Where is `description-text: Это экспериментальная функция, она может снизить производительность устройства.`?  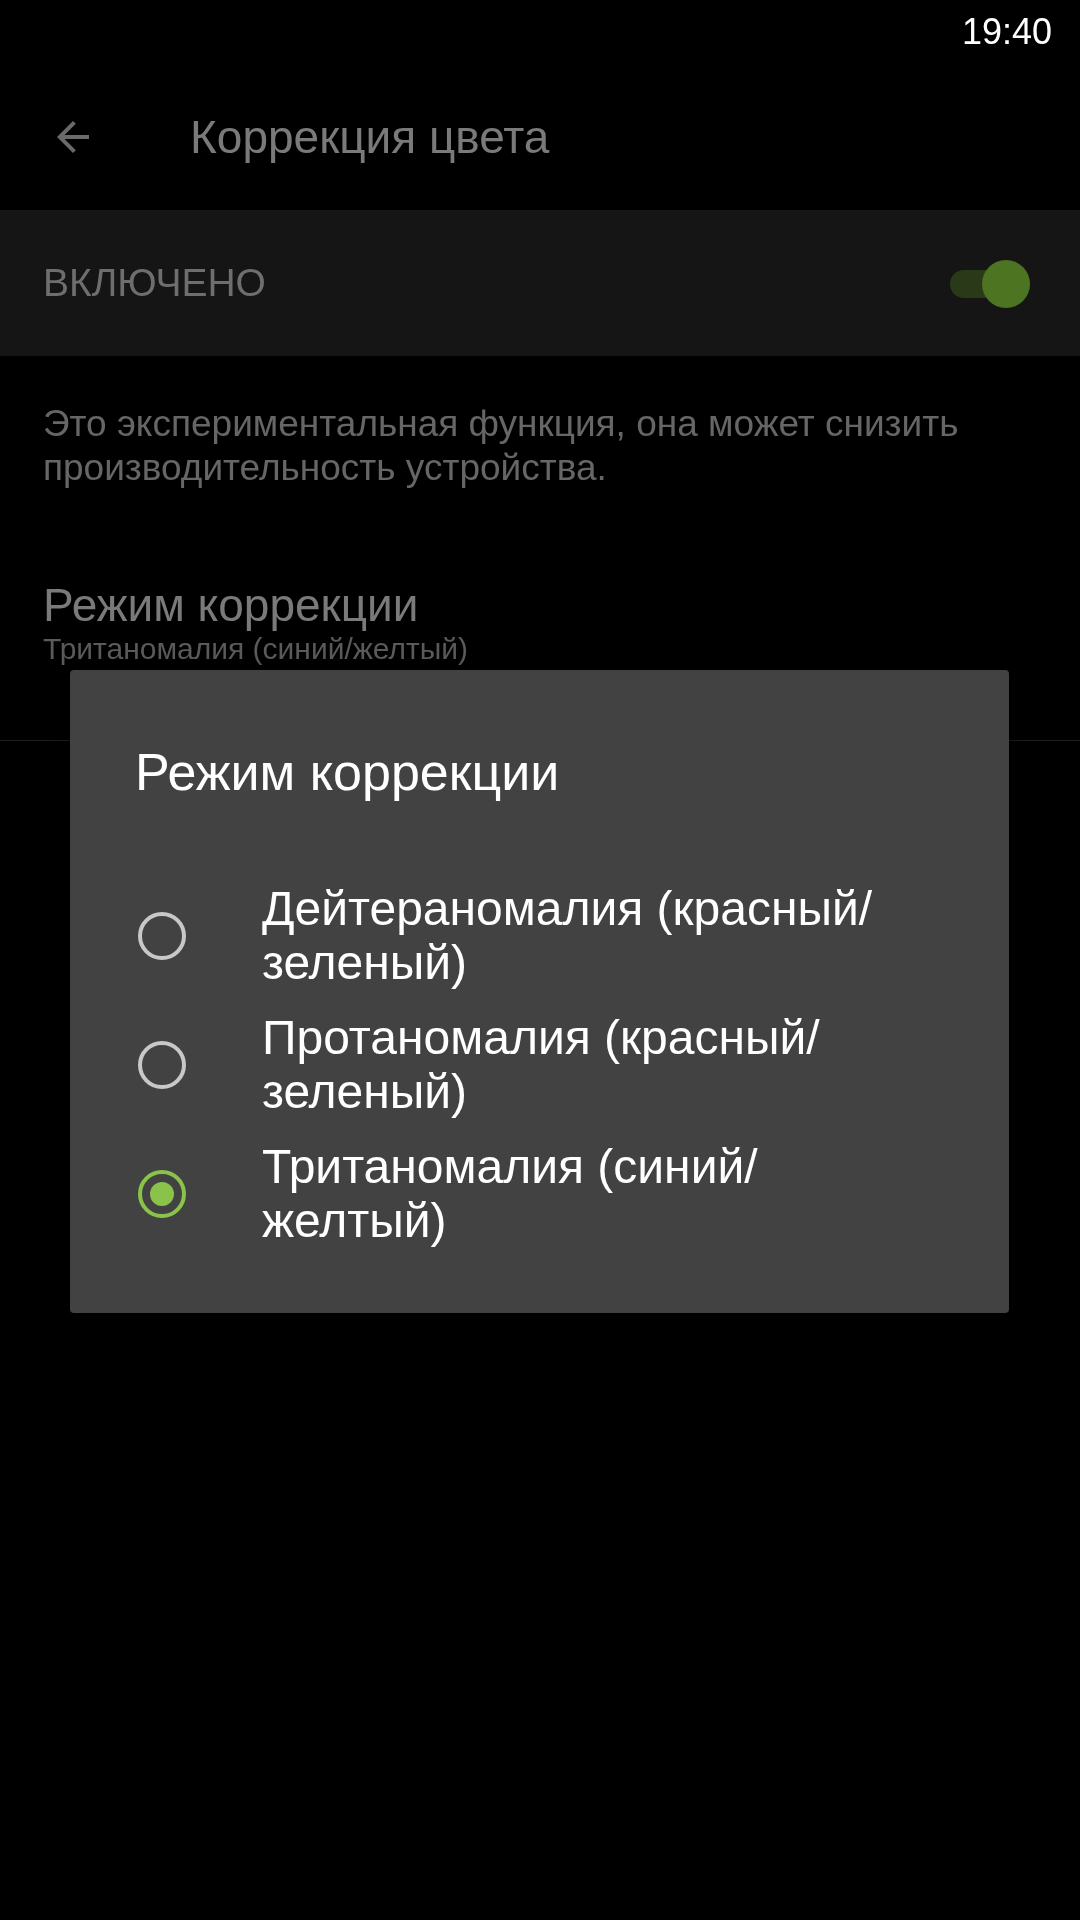
description-text: Это экспериментальная функция, она может снизить производительность устройства. is located at coordinates (501, 446).